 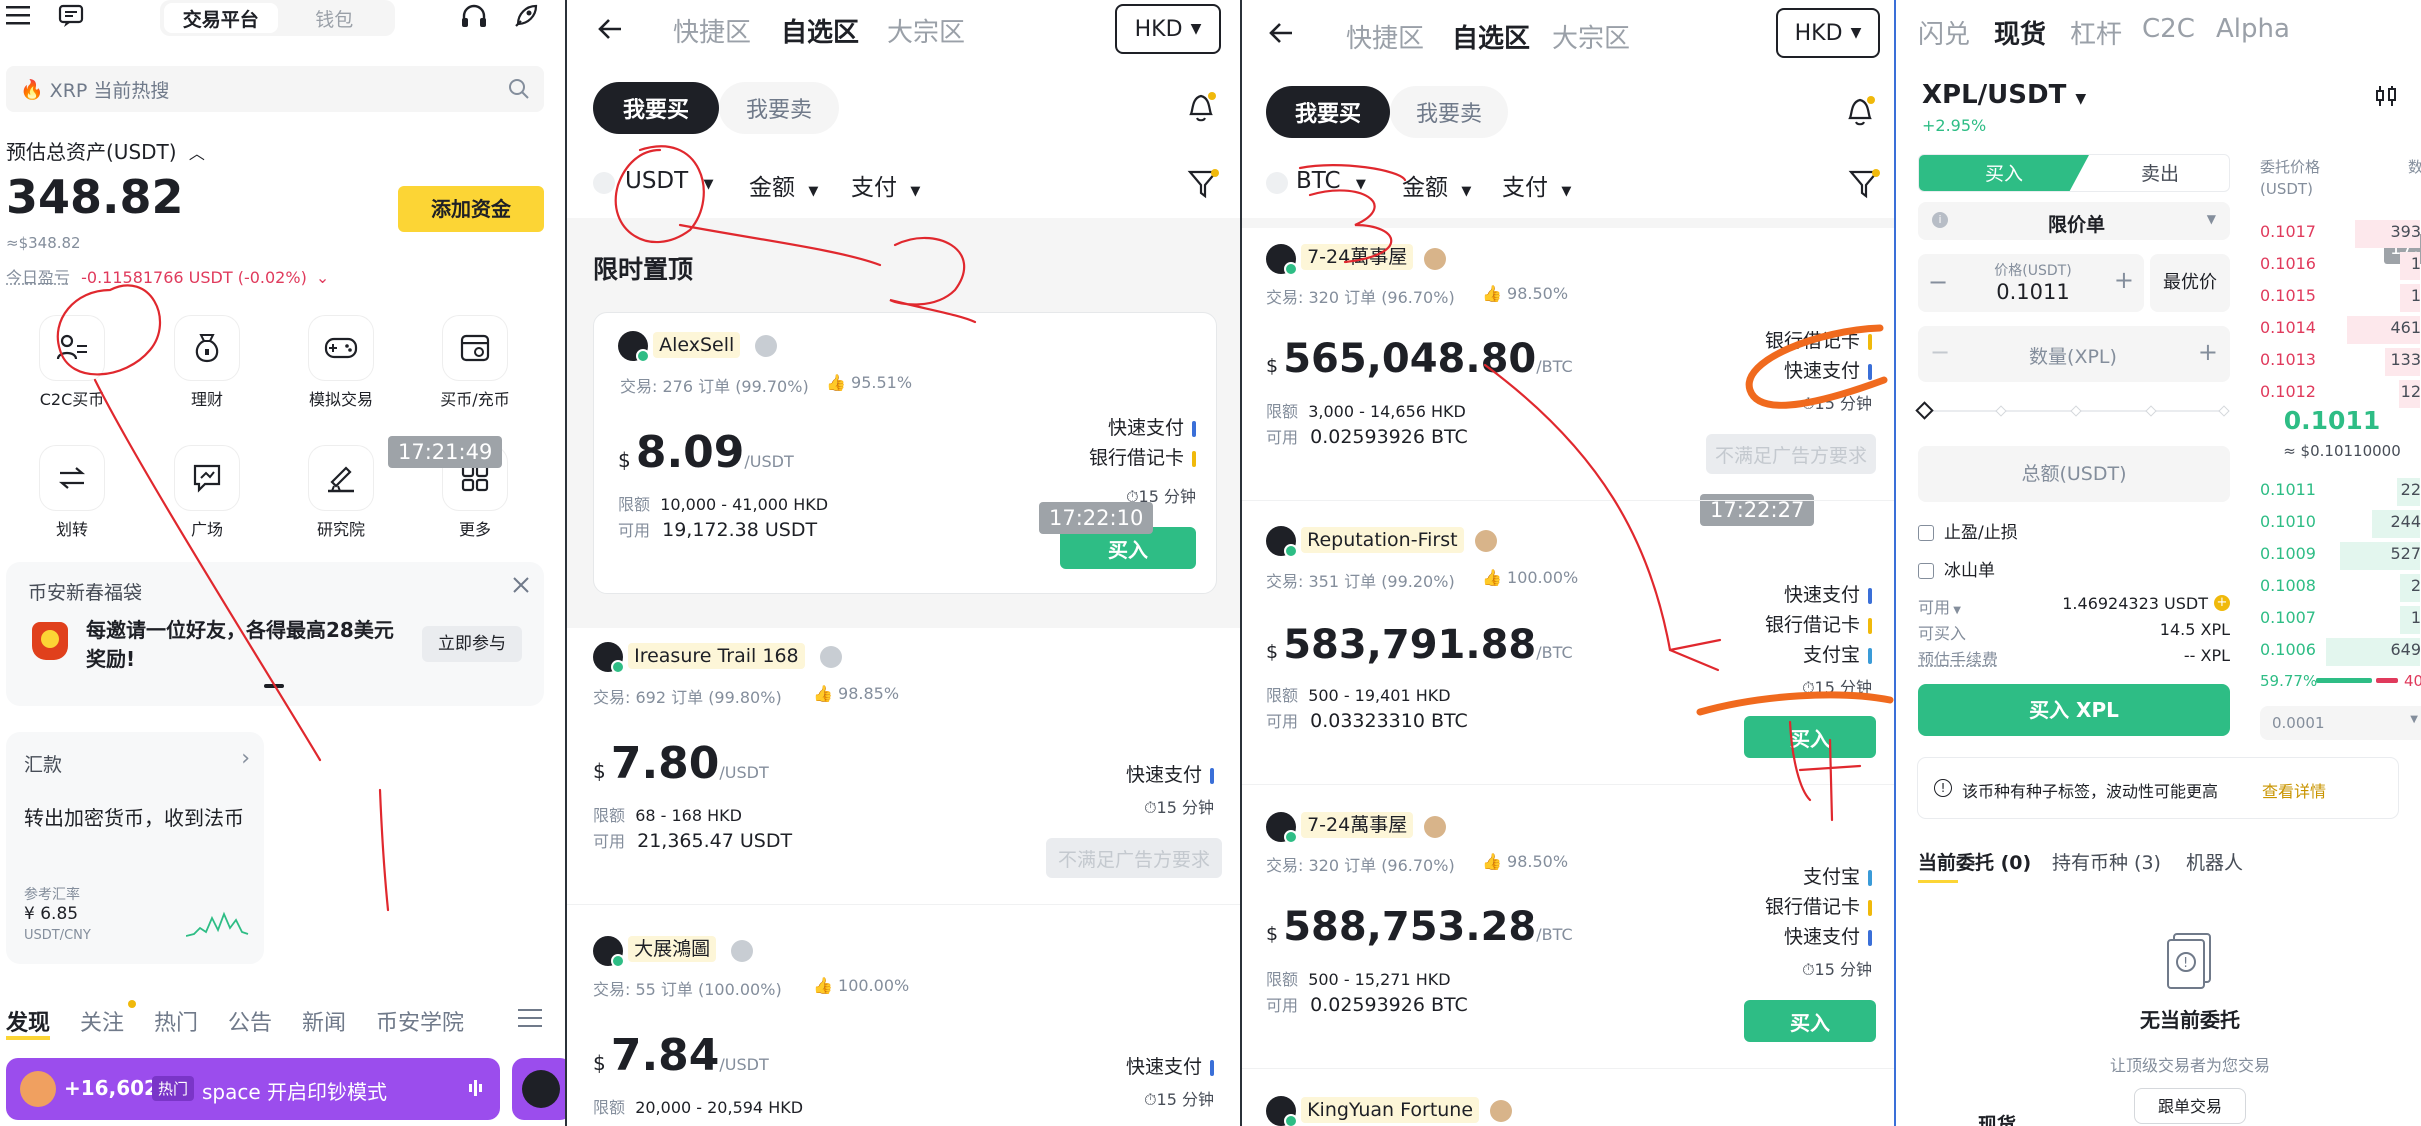 What do you see at coordinates (1356, 259) in the screenshot?
I see `merchant-row: 7-24萬事屋` at bounding box center [1356, 259].